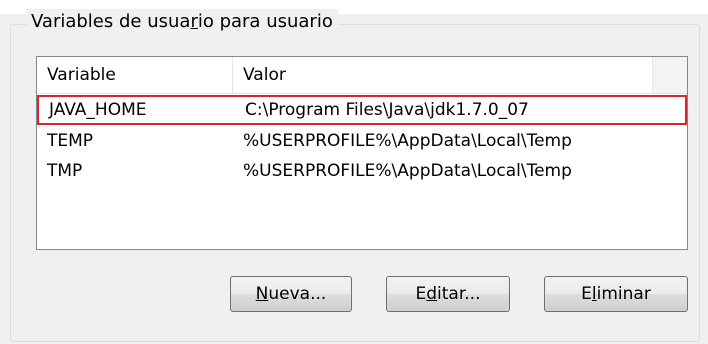  Describe the element at coordinates (98, 110) in the screenshot. I see `variable-name-cell: JAVA_HOME` at that location.